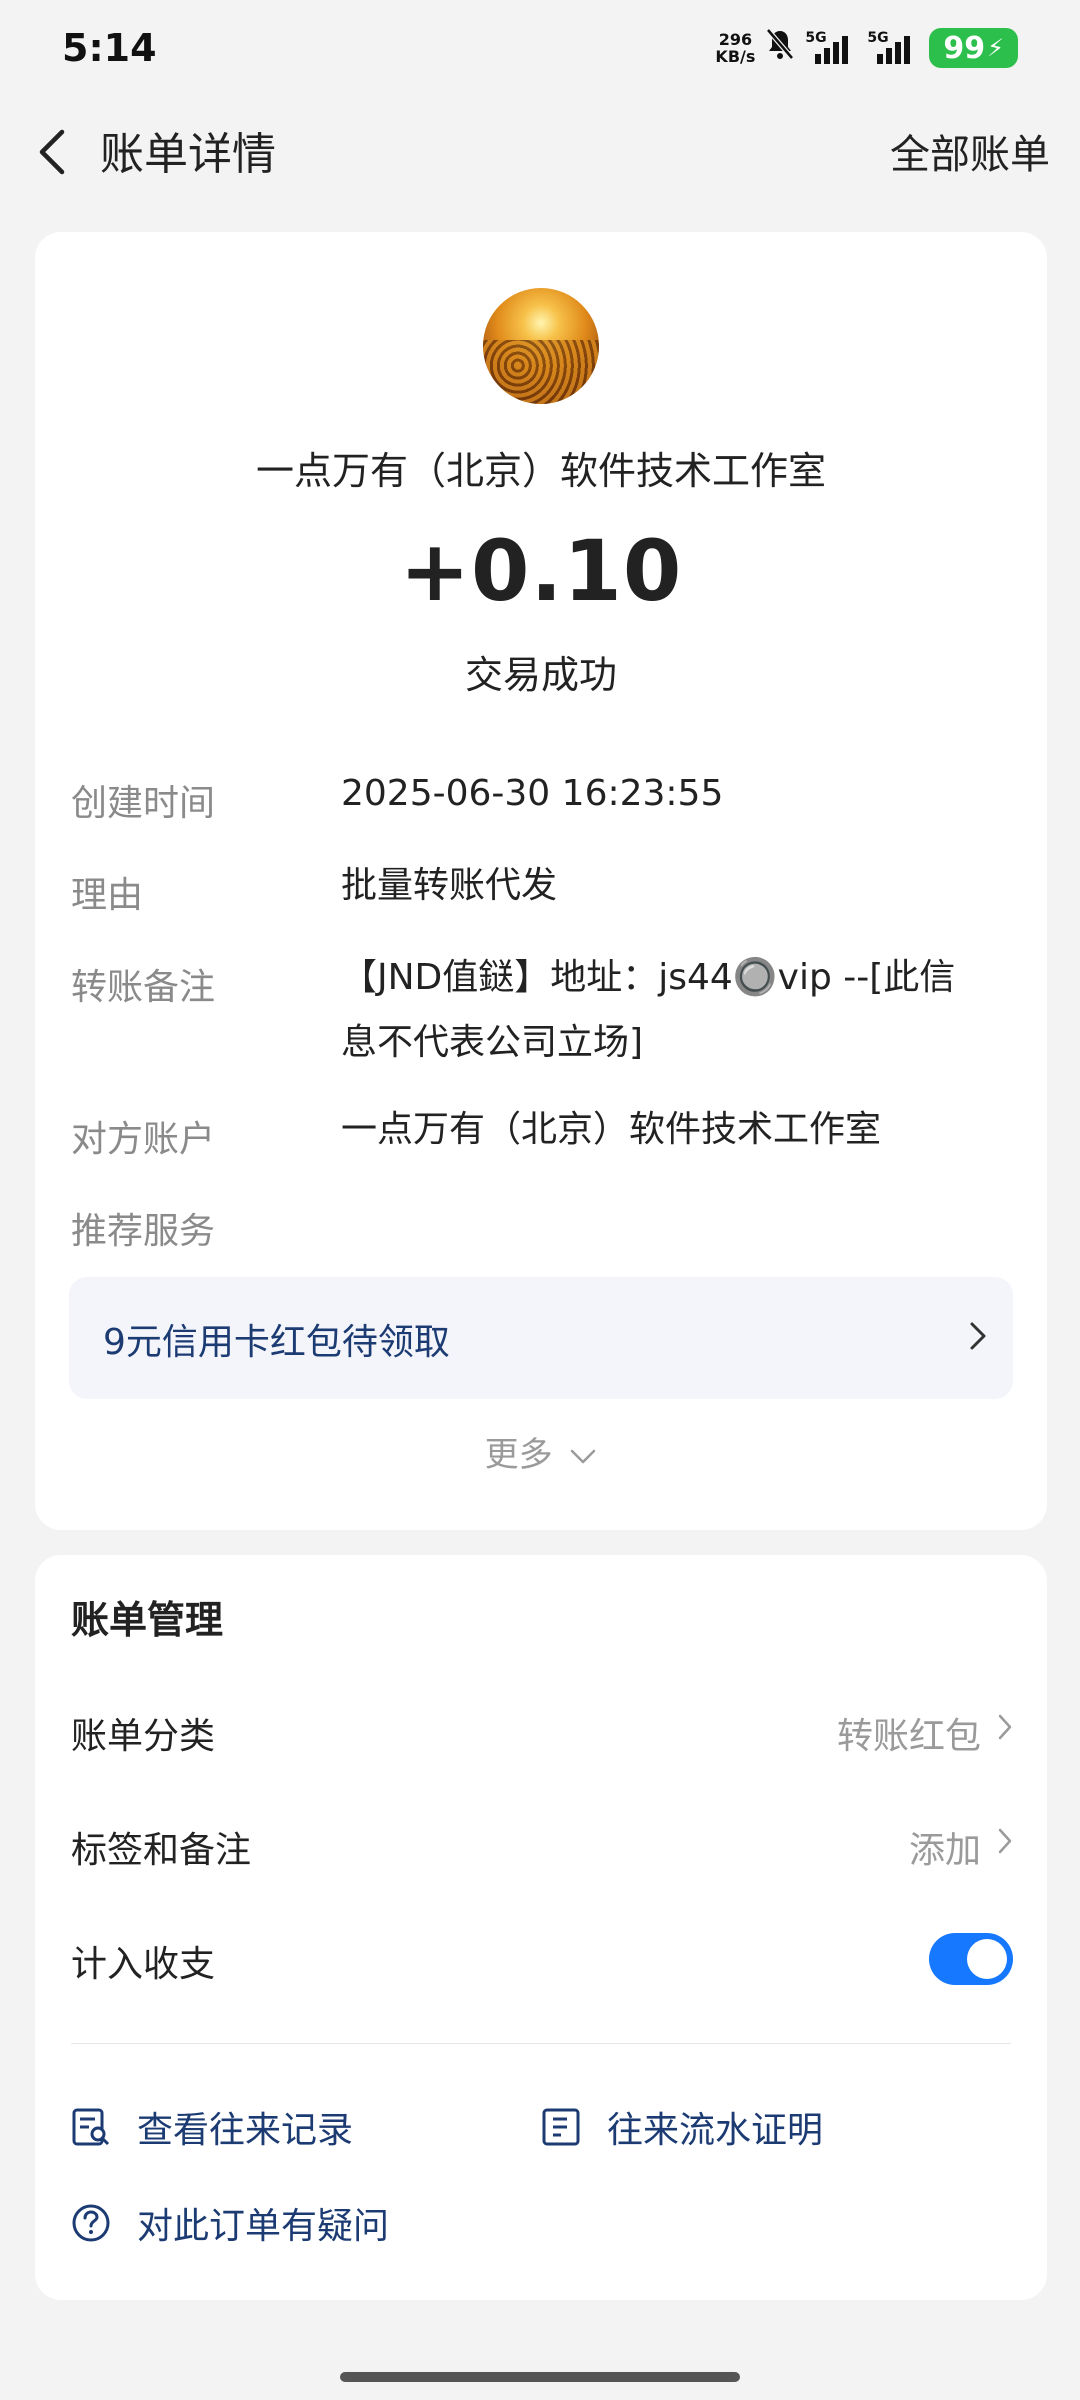 The width and height of the screenshot is (1080, 2400). Describe the element at coordinates (541, 346) in the screenshot. I see `merchant-avatar` at that location.